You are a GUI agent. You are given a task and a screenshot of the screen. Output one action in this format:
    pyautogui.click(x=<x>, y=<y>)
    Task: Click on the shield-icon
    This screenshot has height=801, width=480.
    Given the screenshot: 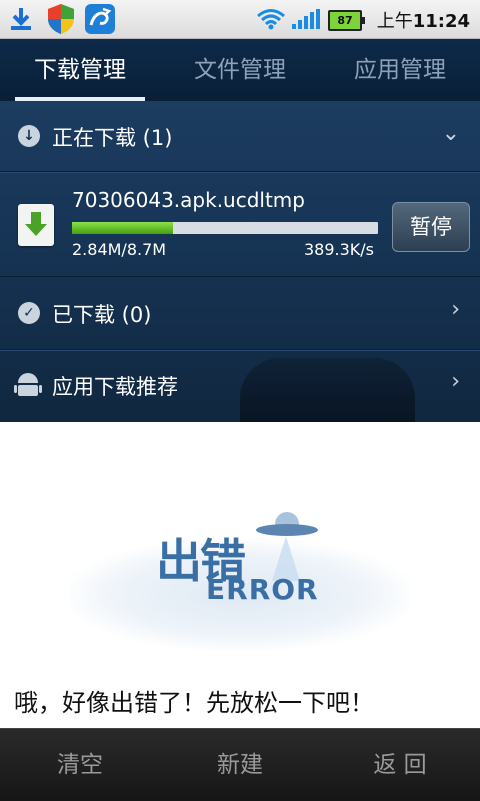 What is the action you would take?
    pyautogui.click(x=61, y=19)
    